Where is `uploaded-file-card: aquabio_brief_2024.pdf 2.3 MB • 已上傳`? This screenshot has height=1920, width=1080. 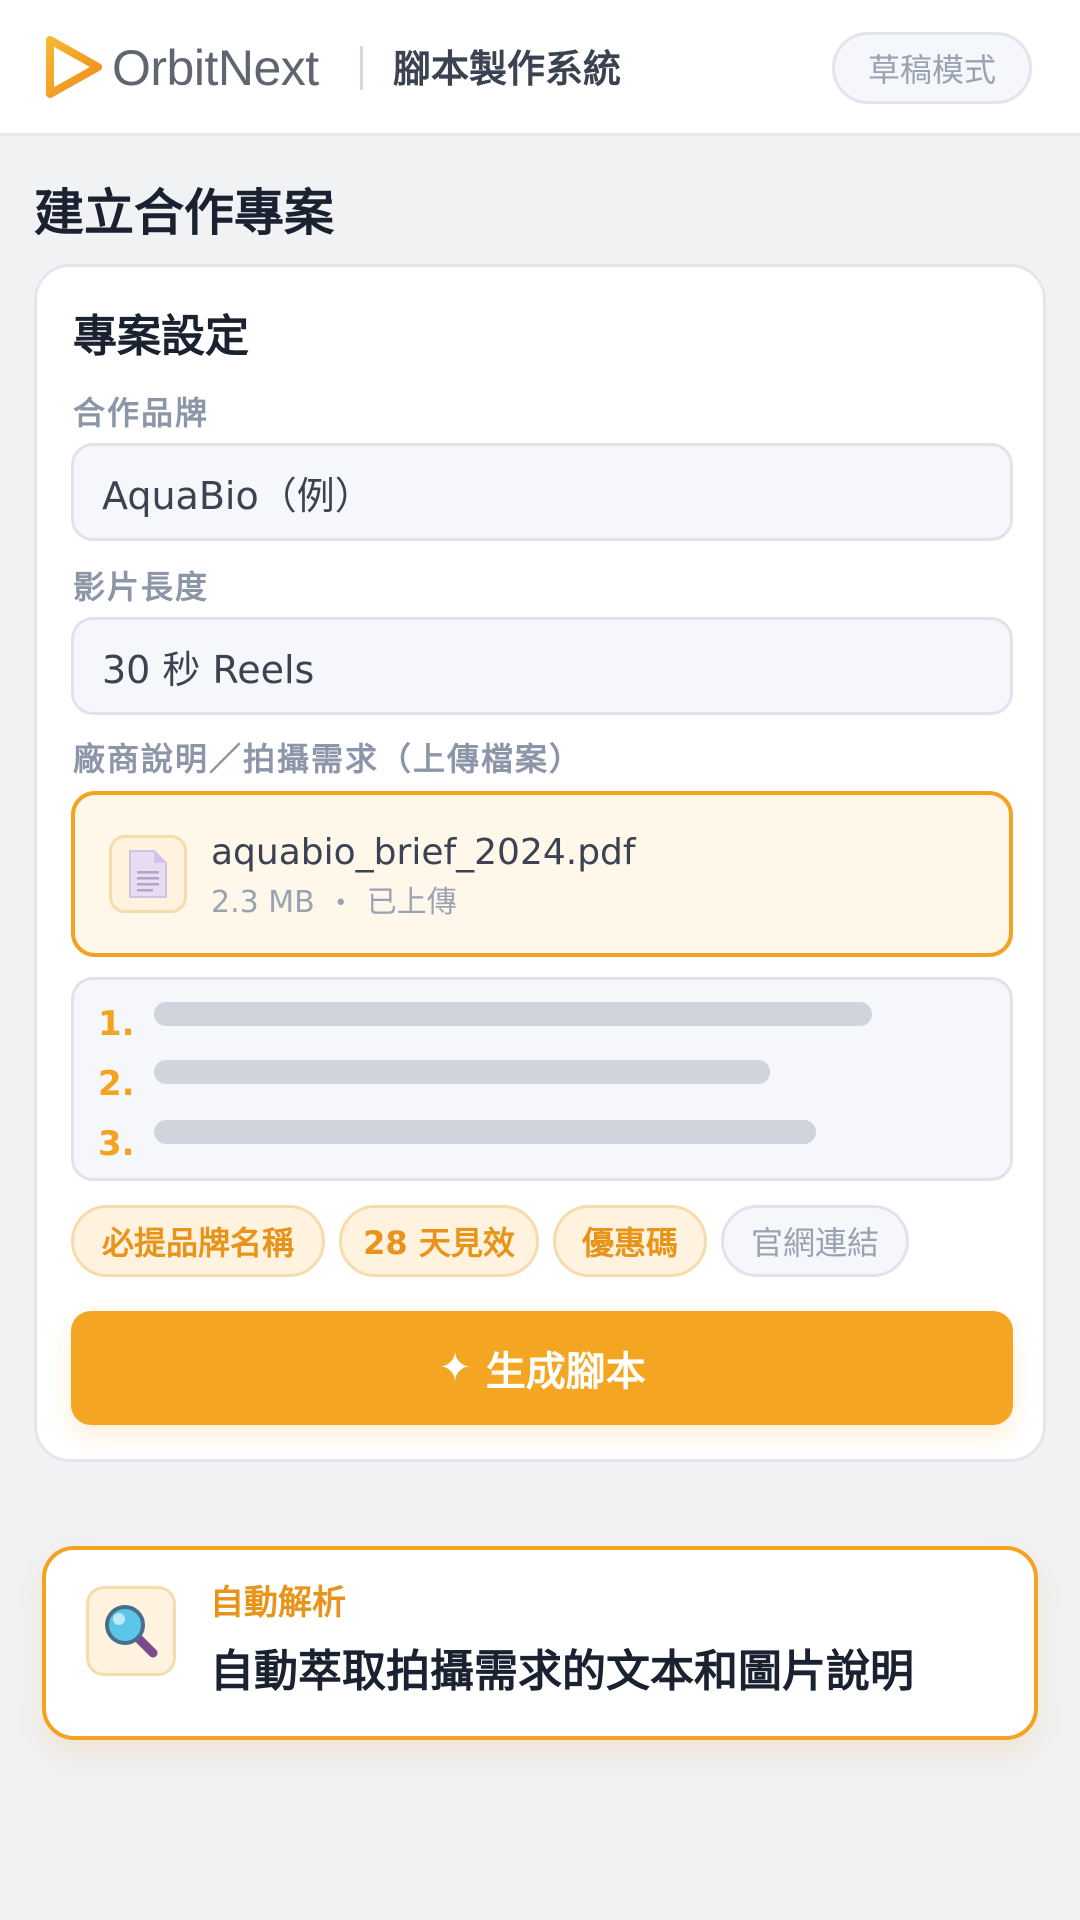
uploaded-file-card: aquabio_brief_2024.pdf 2.3 MB • 已上傳 is located at coordinates (542, 874).